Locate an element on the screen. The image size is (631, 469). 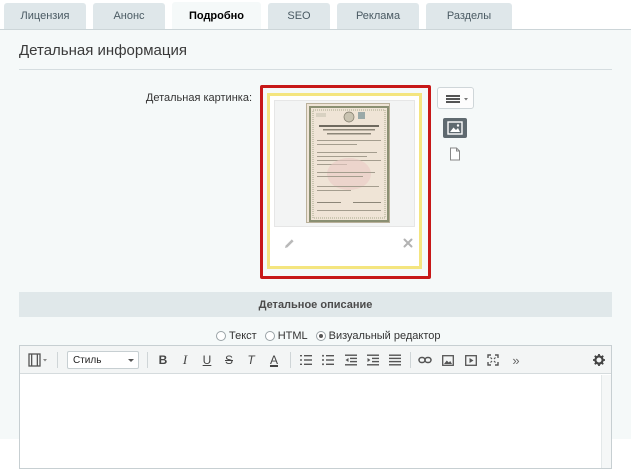
text-color-icon: A is located at coordinates (274, 360).